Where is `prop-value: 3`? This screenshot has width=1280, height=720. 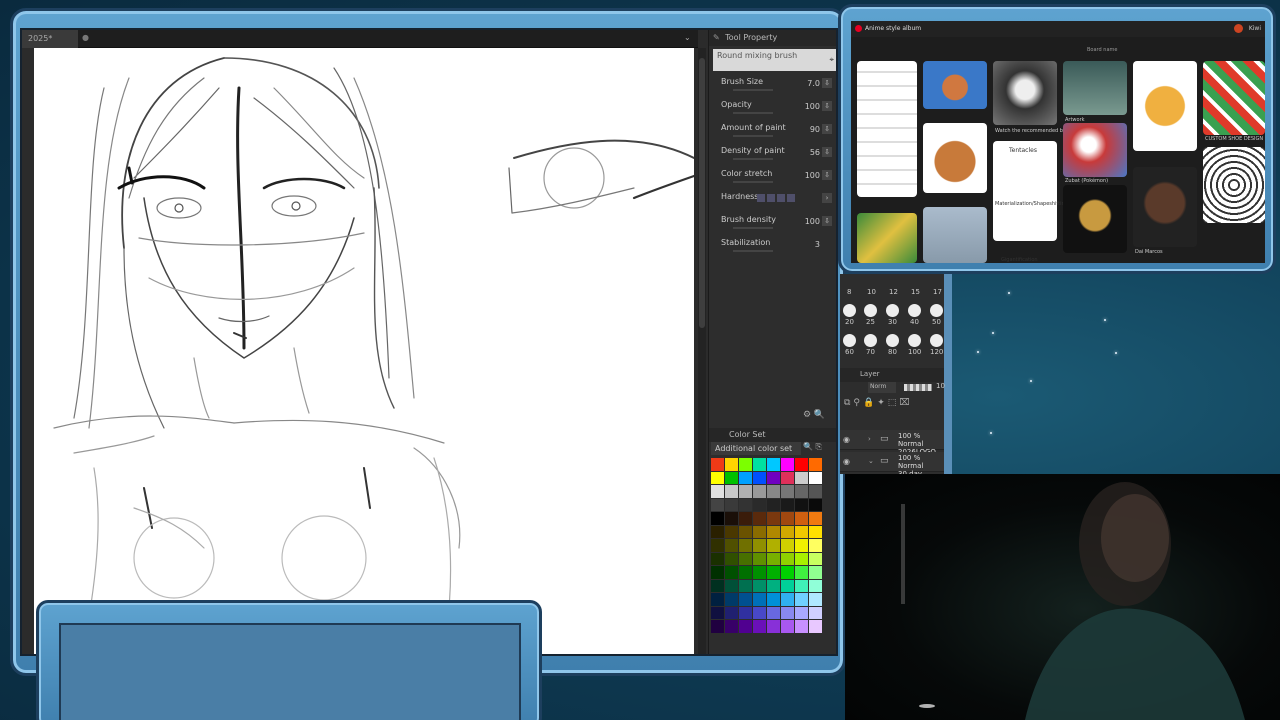
prop-value: 3 is located at coordinates (817, 244).